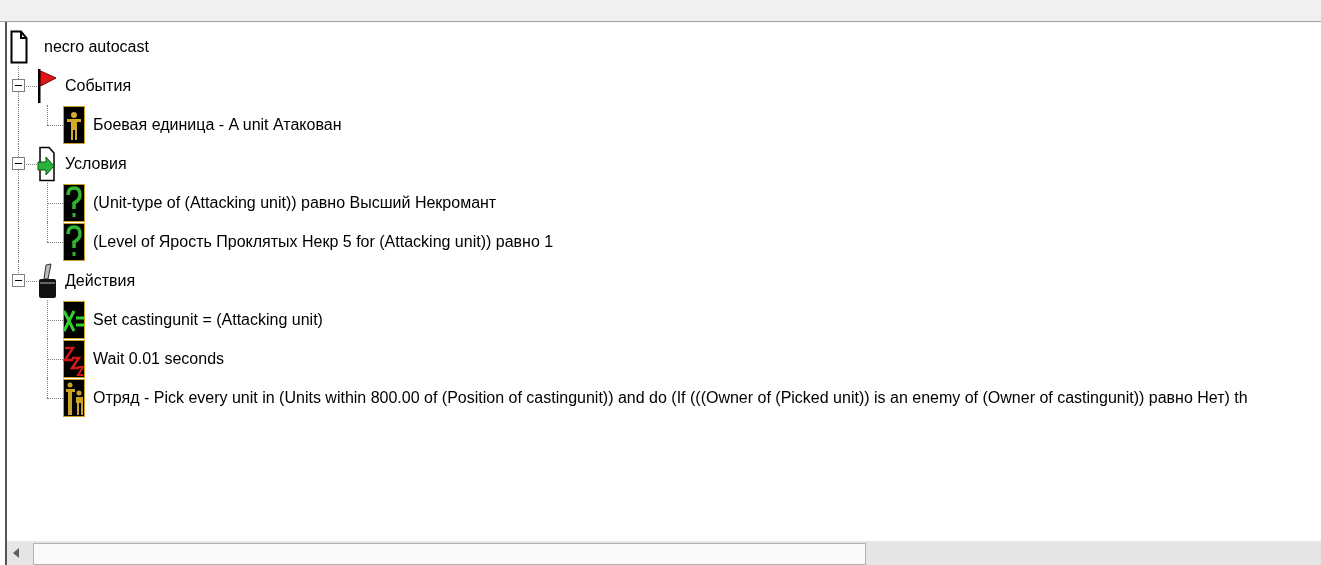 This screenshot has width=1321, height=565. Describe the element at coordinates (670, 397) in the screenshot. I see `tree-item-label: Отряд - Pick every unit in (Units within 800.00 of (Position of castingunit)) and do (If (((Owner of (Picked unit)) is an enemy of (Owner of castingunit)) равно Нет) th` at that location.